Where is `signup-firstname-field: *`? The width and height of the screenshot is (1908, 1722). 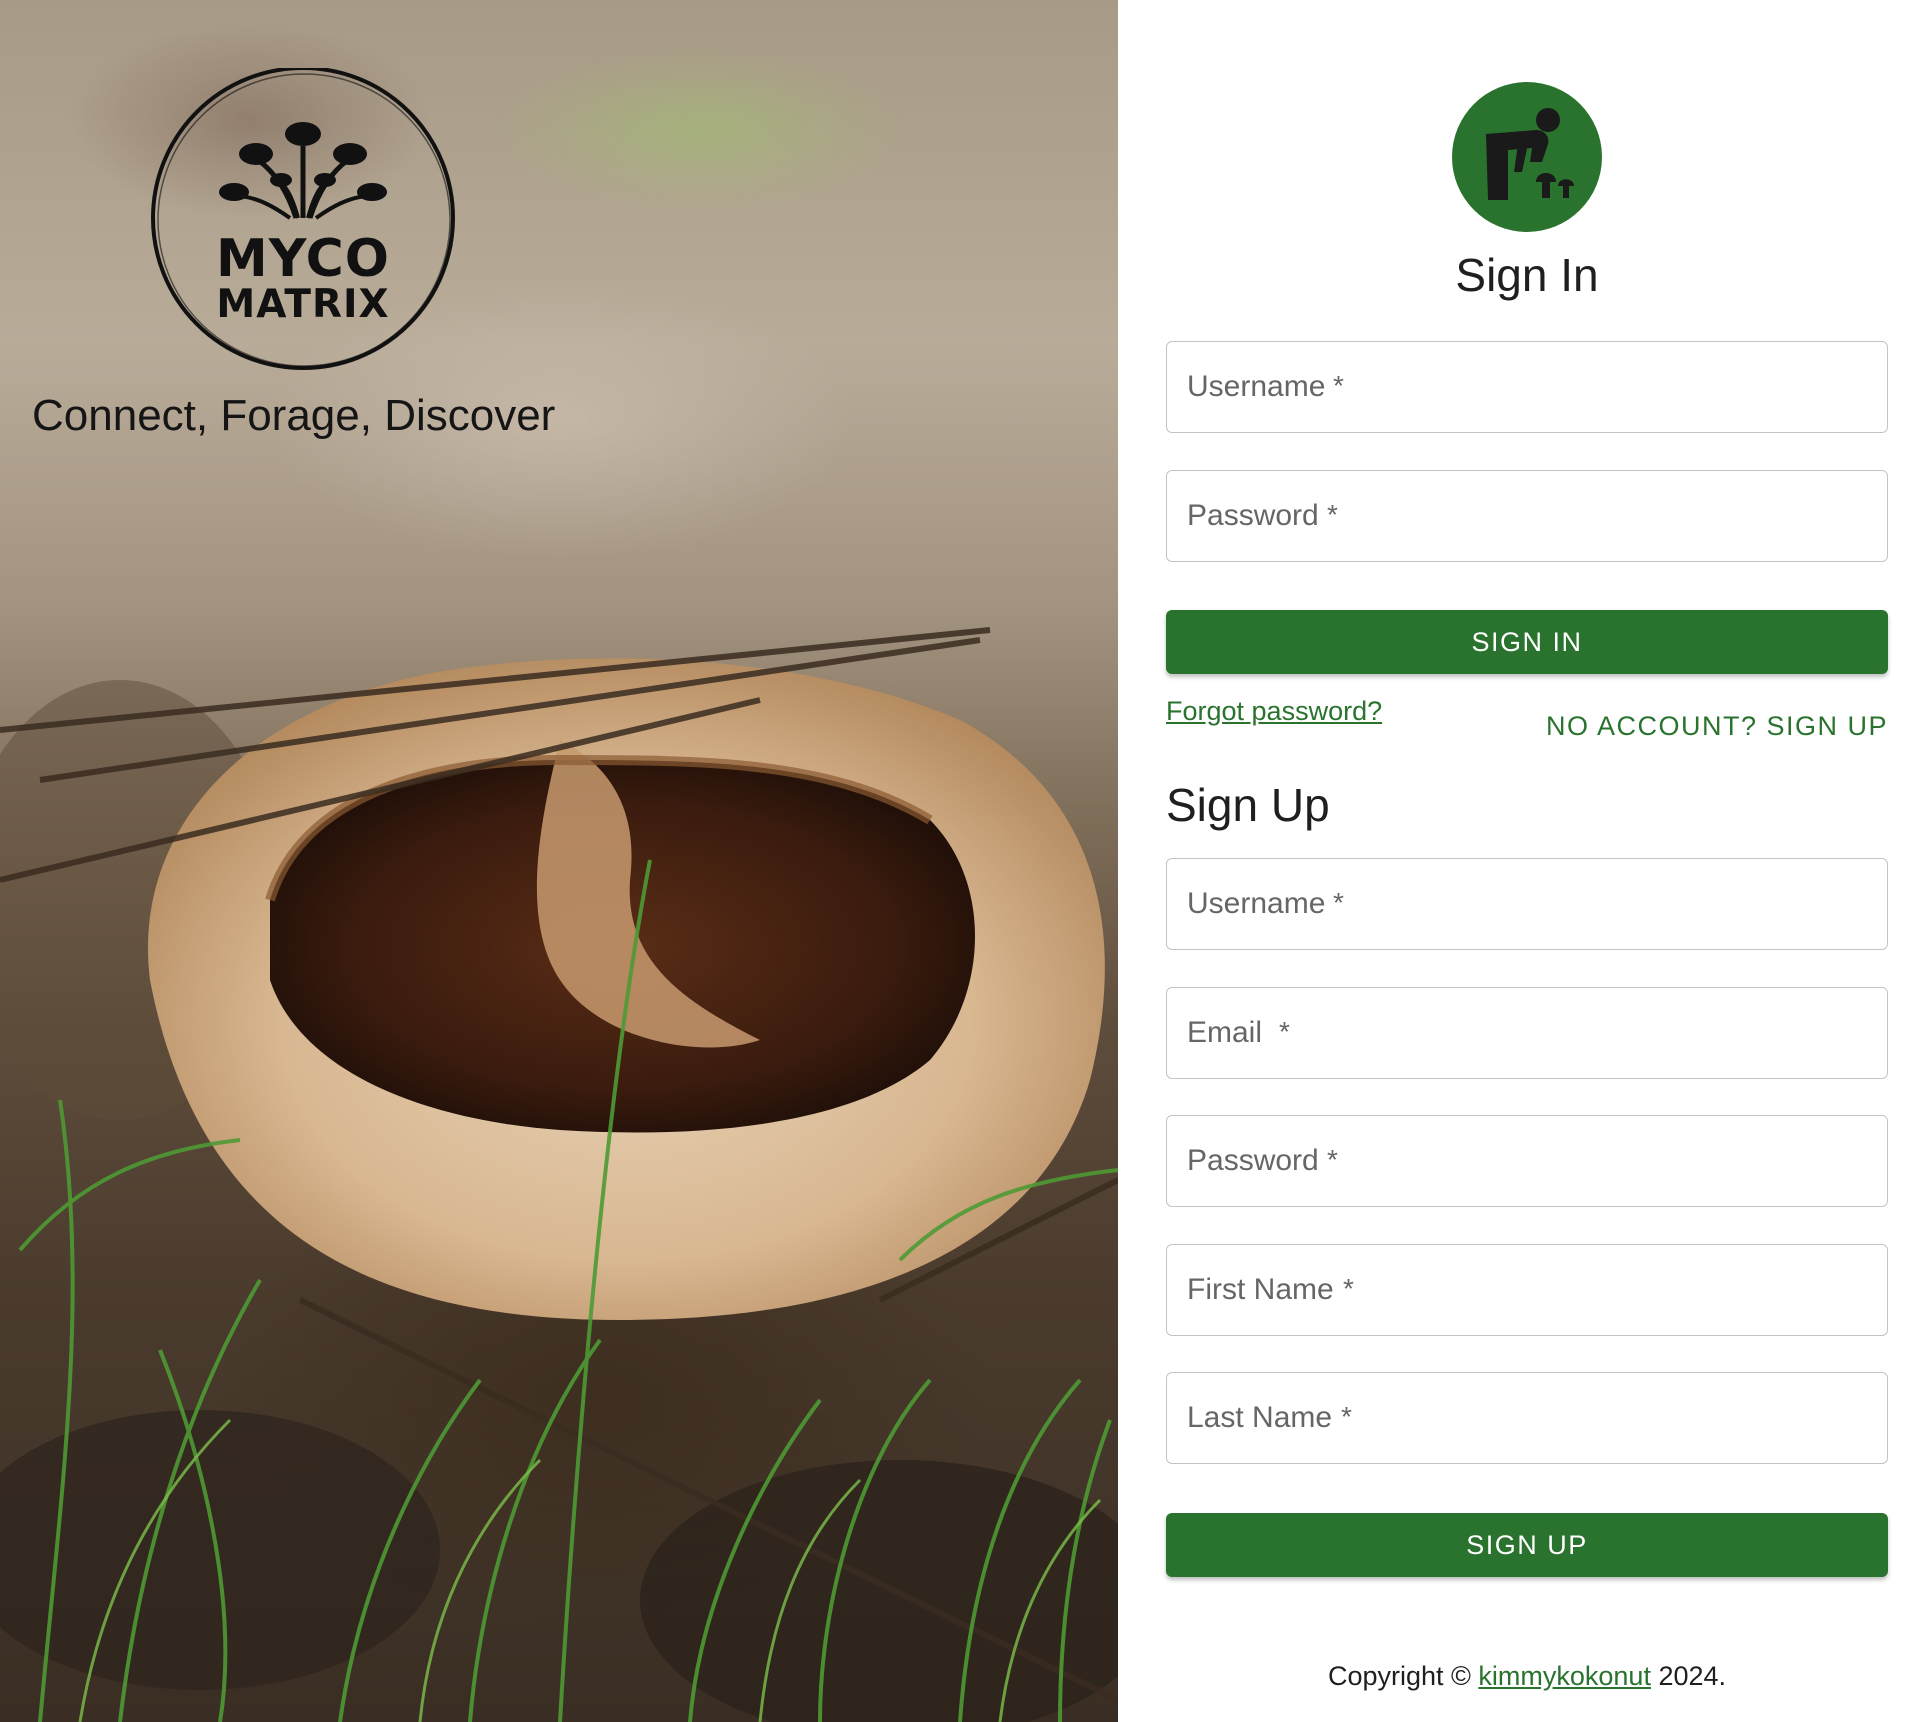 signup-firstname-field: * is located at coordinates (1527, 1290).